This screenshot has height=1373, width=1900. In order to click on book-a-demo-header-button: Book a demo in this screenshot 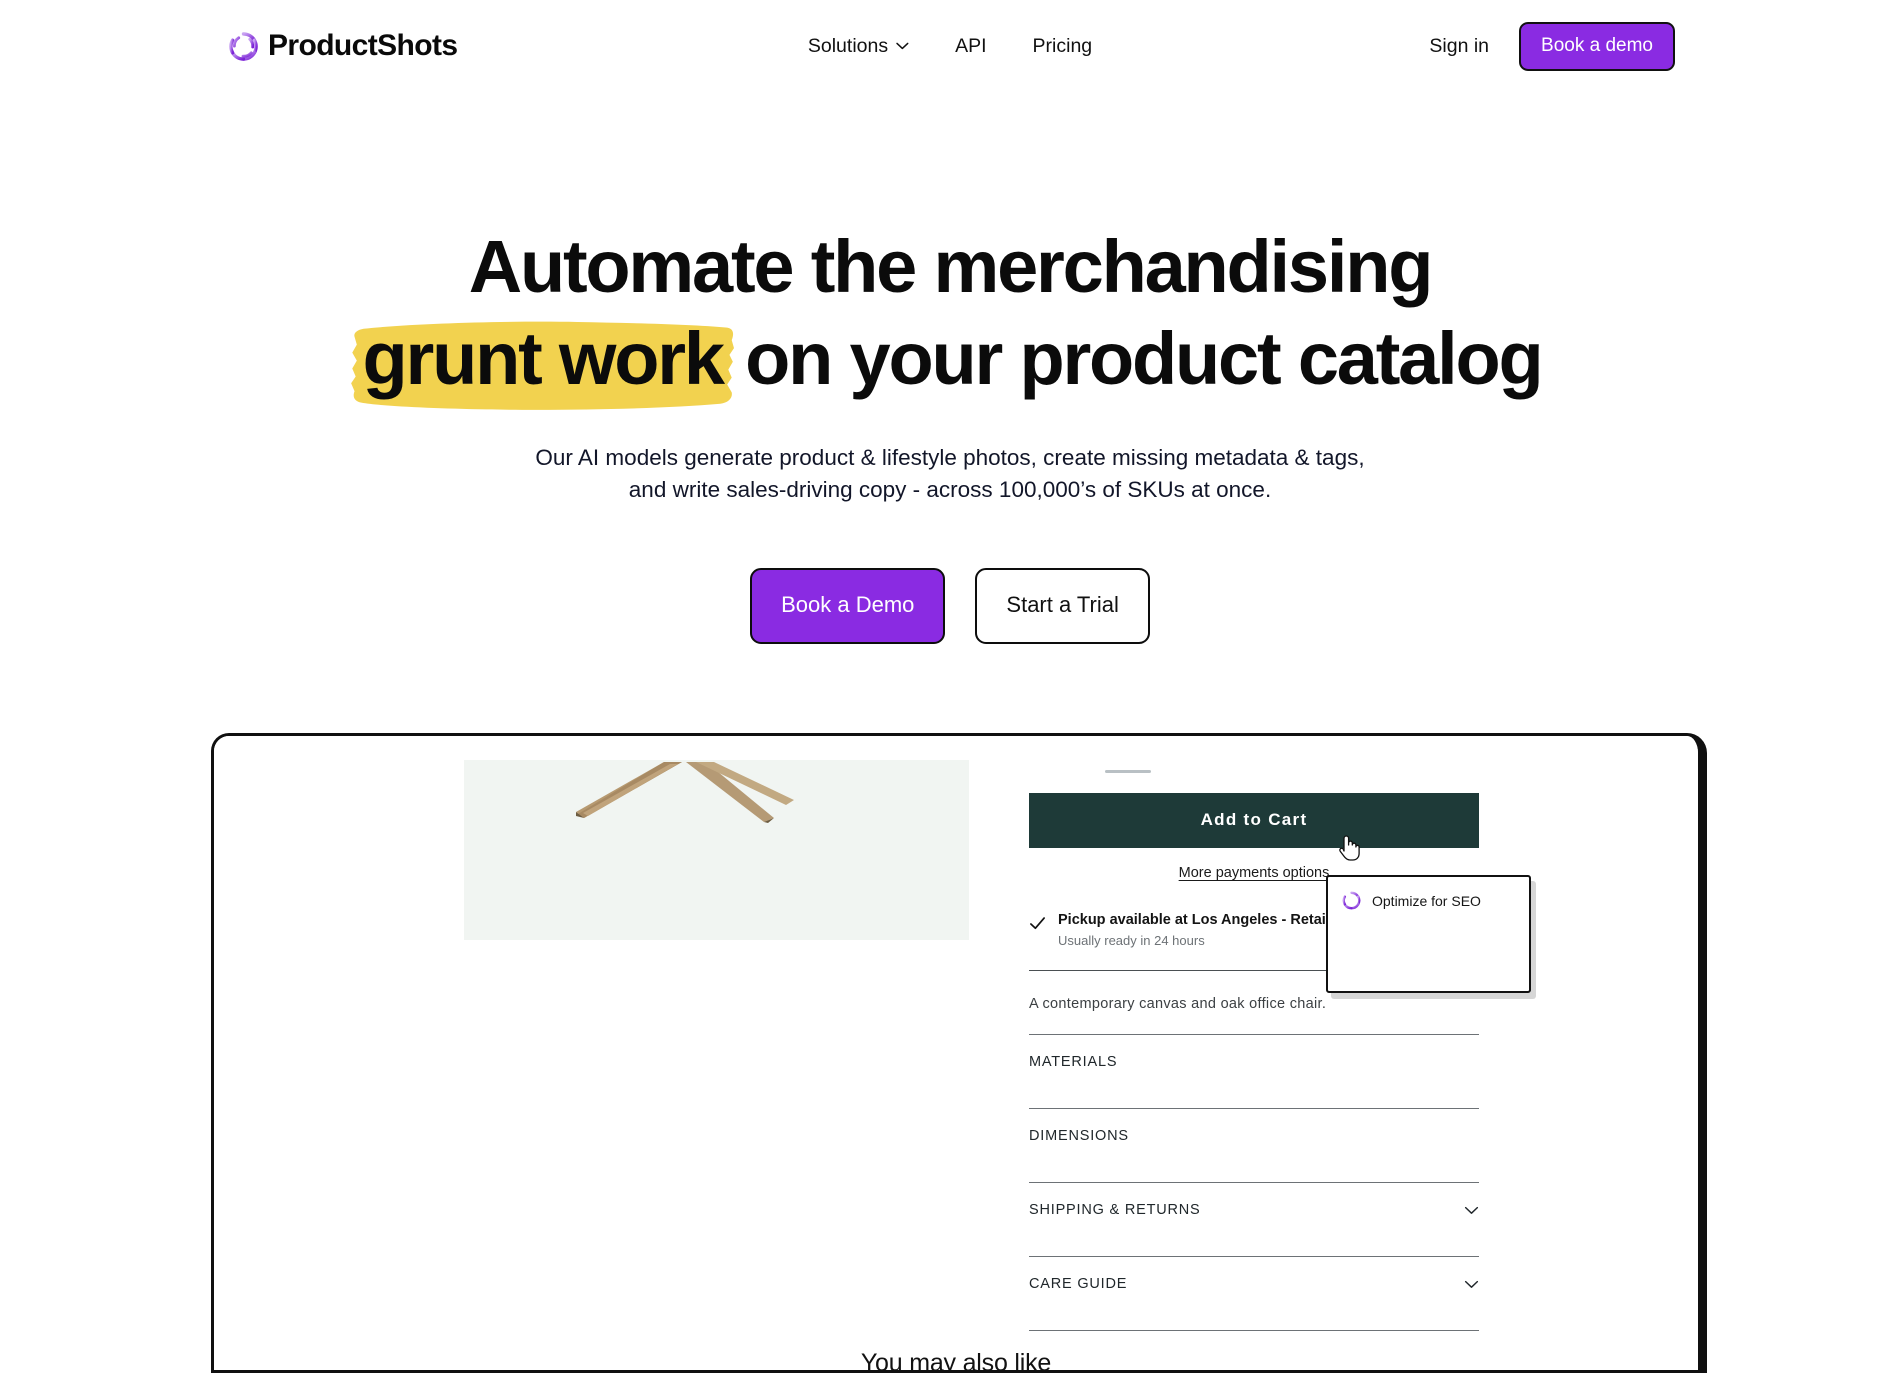, I will do `click(1597, 46)`.